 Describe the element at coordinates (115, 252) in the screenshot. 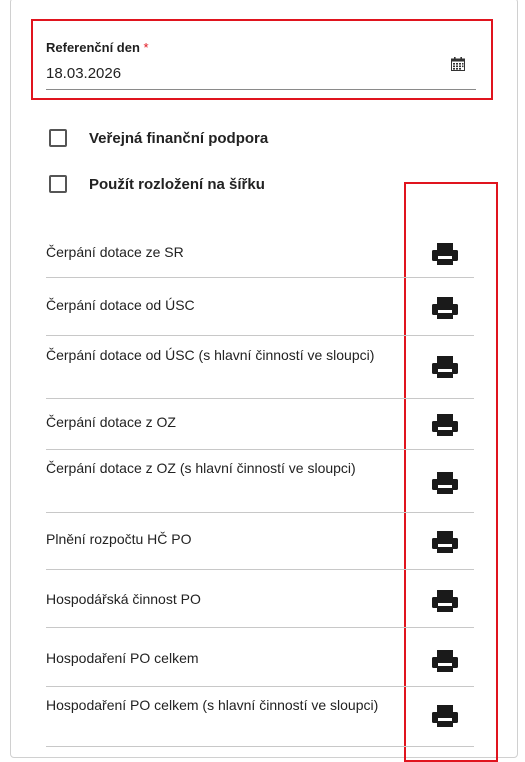

I see `report-label: Čerpání dotace ze SR` at that location.